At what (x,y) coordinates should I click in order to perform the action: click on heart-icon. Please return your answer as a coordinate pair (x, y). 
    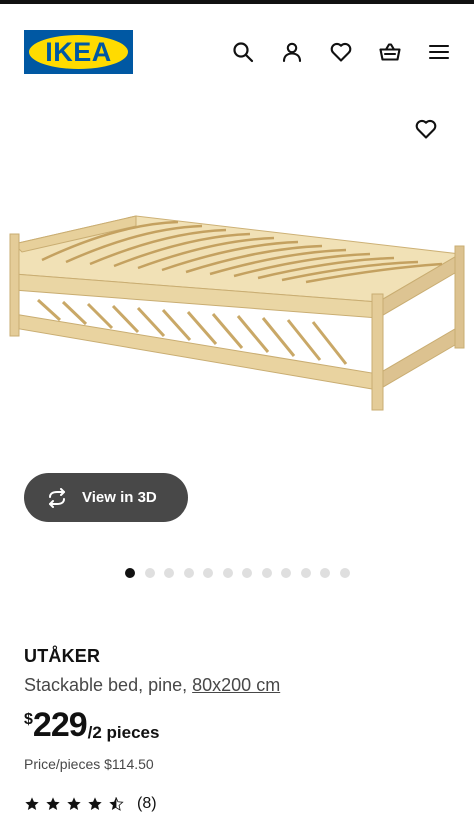
    Looking at the image, I should click on (341, 52).